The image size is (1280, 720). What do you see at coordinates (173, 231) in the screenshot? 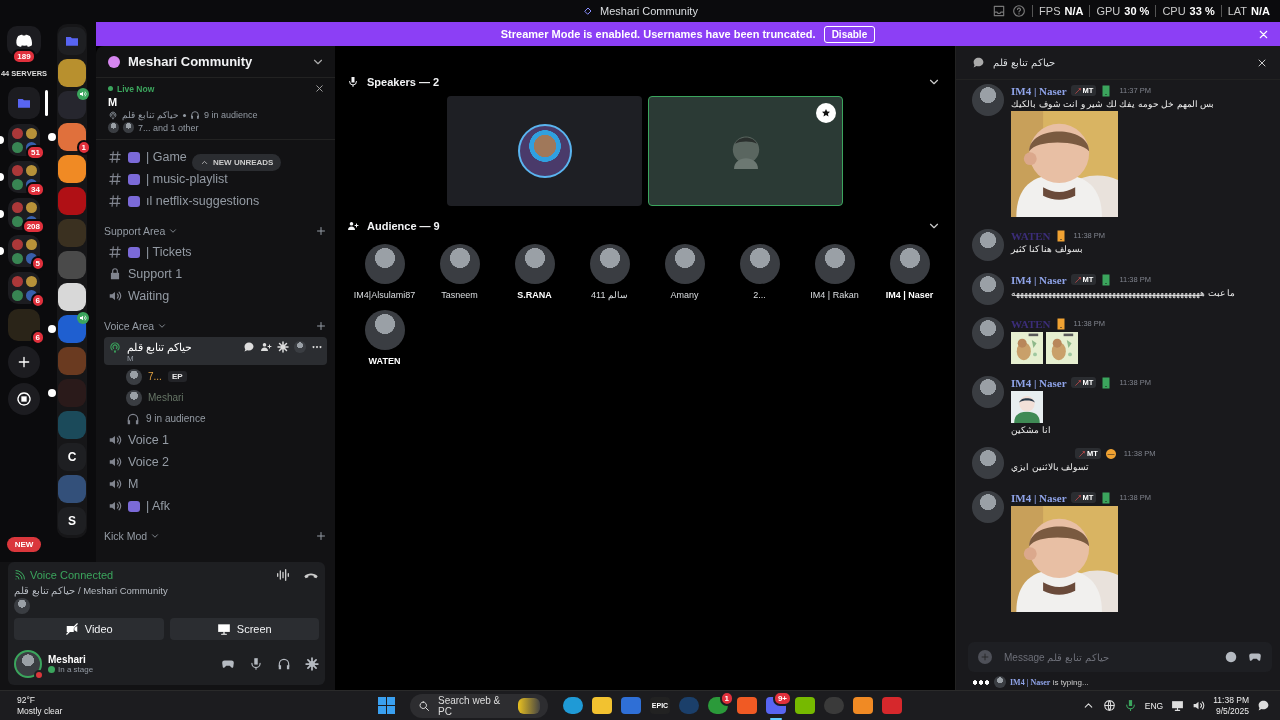
I see `chevron-down-icon` at bounding box center [173, 231].